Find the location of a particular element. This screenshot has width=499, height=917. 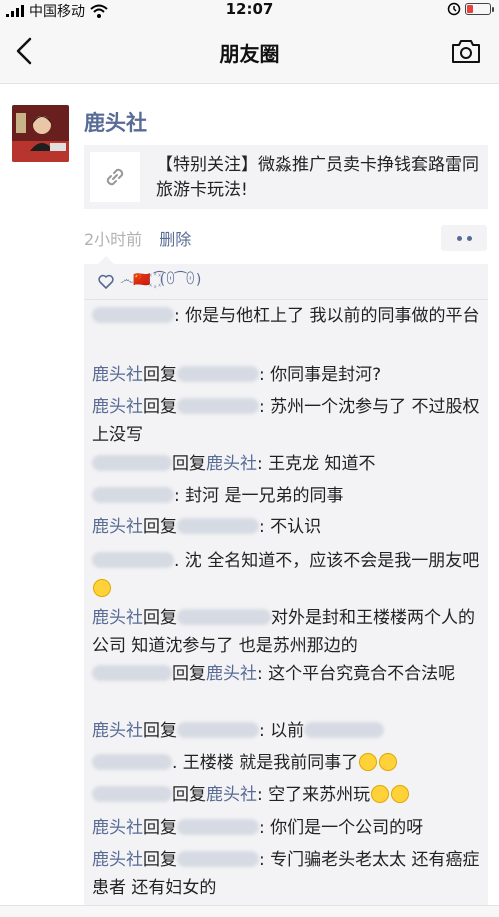

comment-text: : 这个平台究竟合不合法呢 is located at coordinates (356, 674).